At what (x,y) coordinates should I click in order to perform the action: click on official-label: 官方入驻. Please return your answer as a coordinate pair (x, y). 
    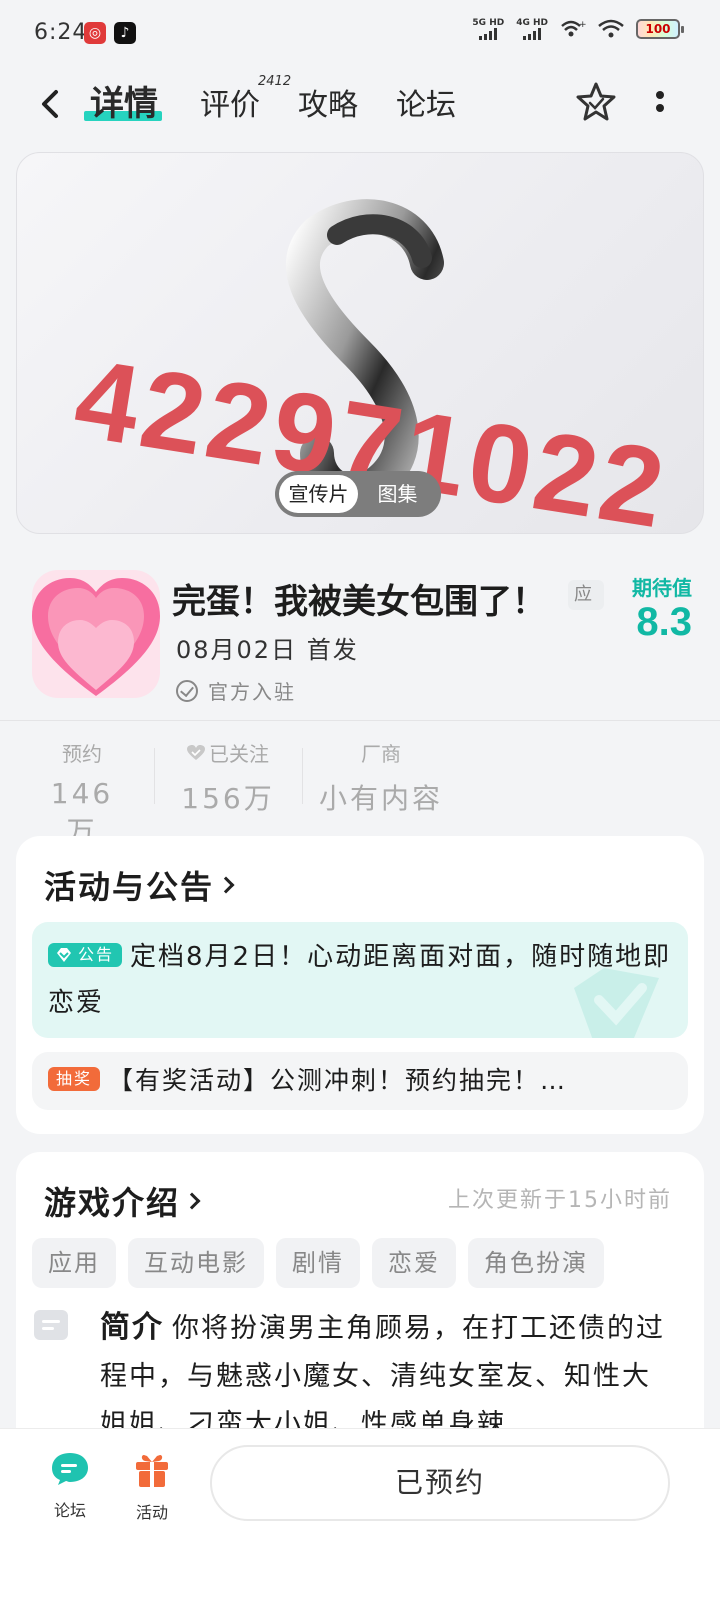
    Looking at the image, I should click on (252, 692).